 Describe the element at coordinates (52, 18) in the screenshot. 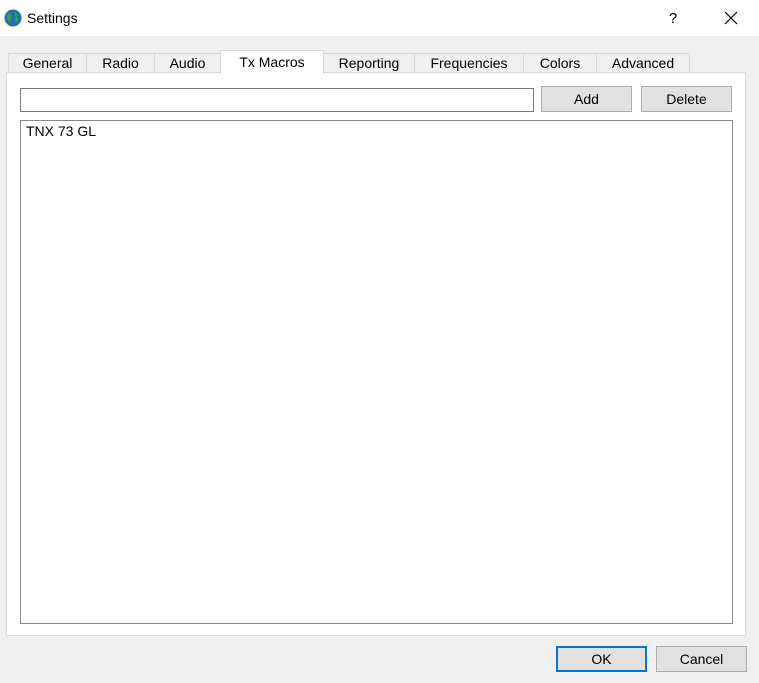

I see `window-title: Settings` at that location.